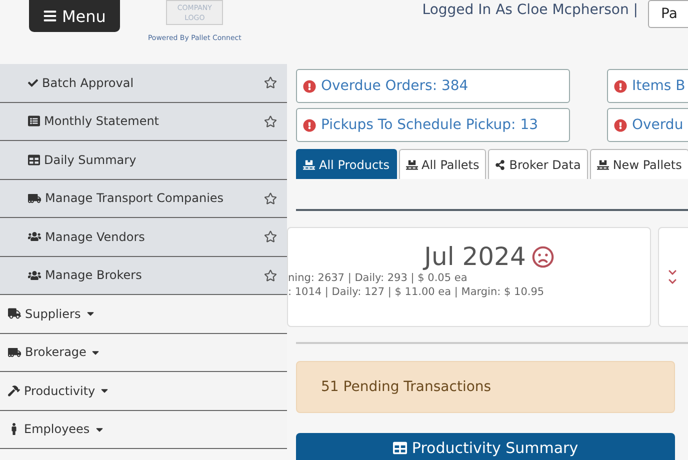  Describe the element at coordinates (485, 387) in the screenshot. I see `pending-transactions-alert: 51 Pending Transactions` at that location.